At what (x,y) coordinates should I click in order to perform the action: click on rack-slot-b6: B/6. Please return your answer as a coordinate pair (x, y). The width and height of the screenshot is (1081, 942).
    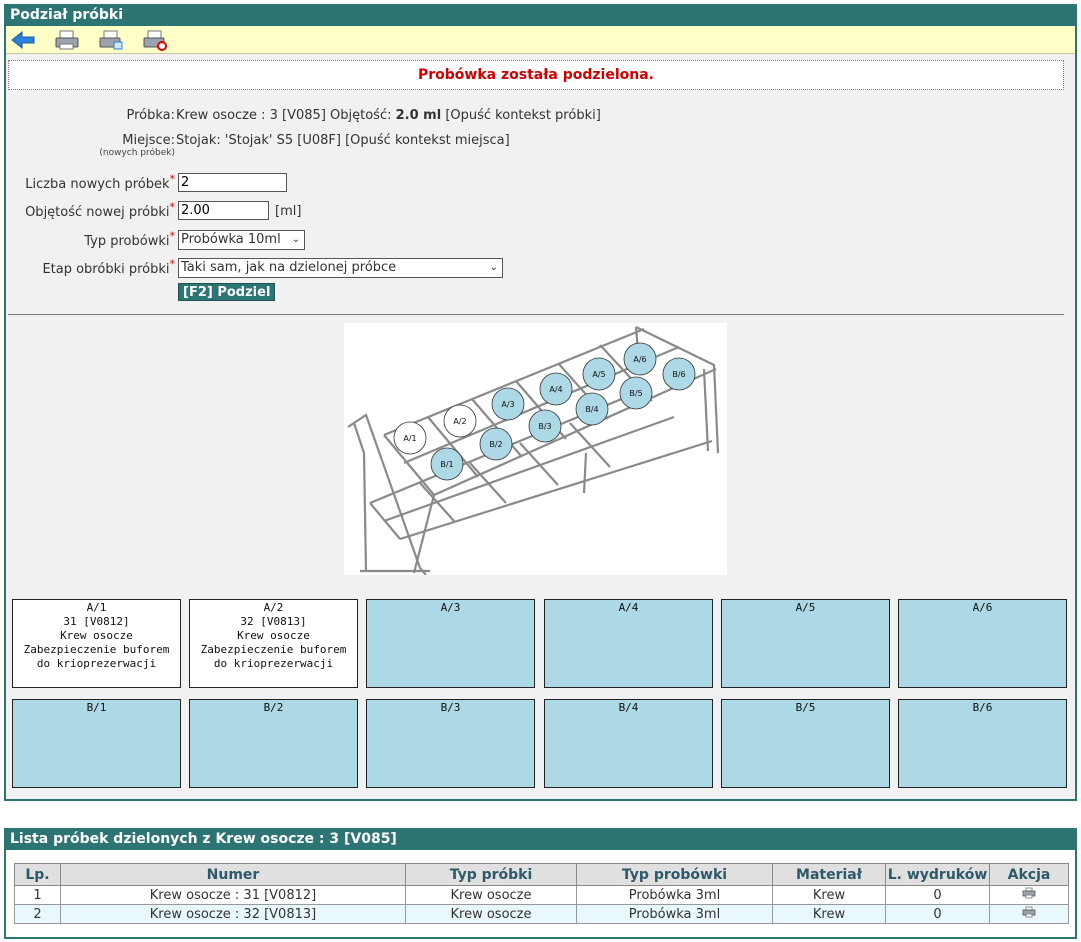
    Looking at the image, I should click on (982, 743).